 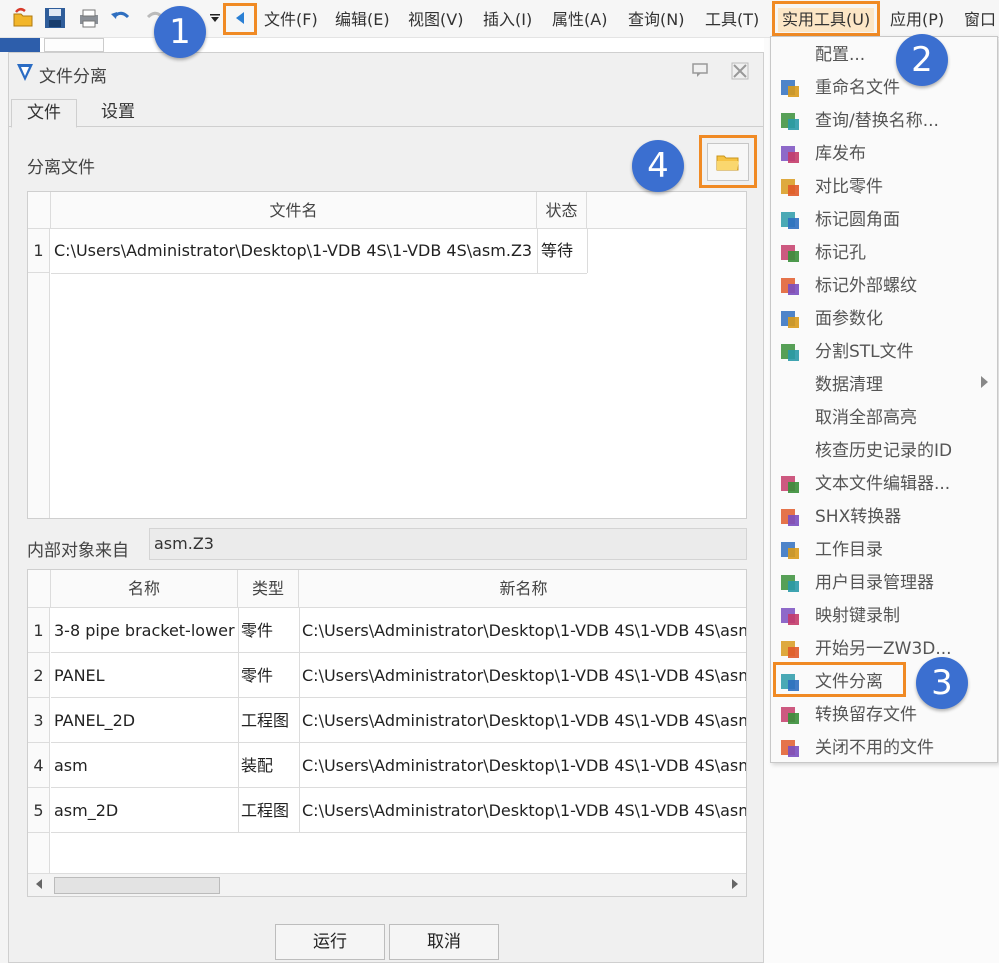 What do you see at coordinates (121, 18) in the screenshot?
I see `undo-icon` at bounding box center [121, 18].